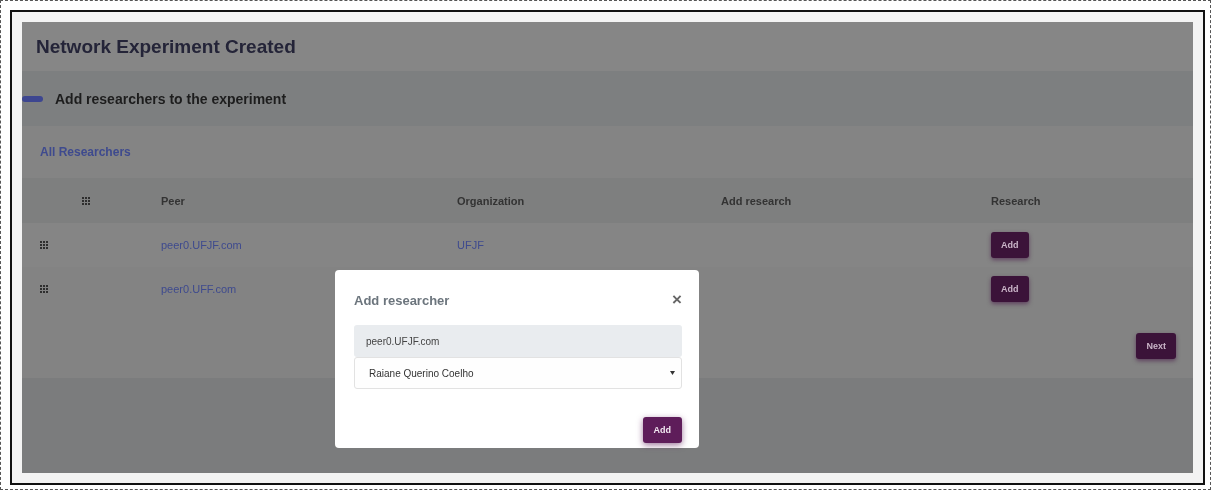 The width and height of the screenshot is (1211, 490). I want to click on page-title: Network Experiment Created, so click(166, 46).